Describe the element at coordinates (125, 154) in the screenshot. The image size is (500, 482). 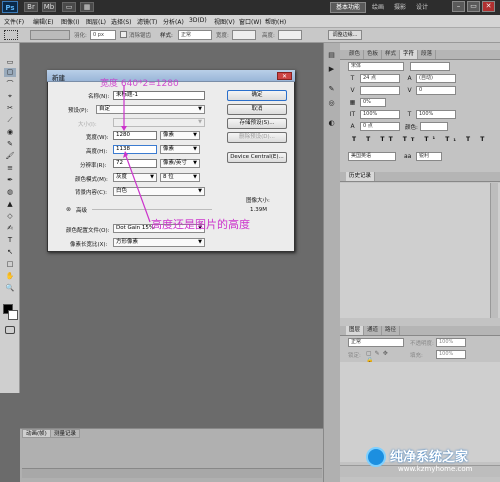
I see `height-arrowhead` at that location.